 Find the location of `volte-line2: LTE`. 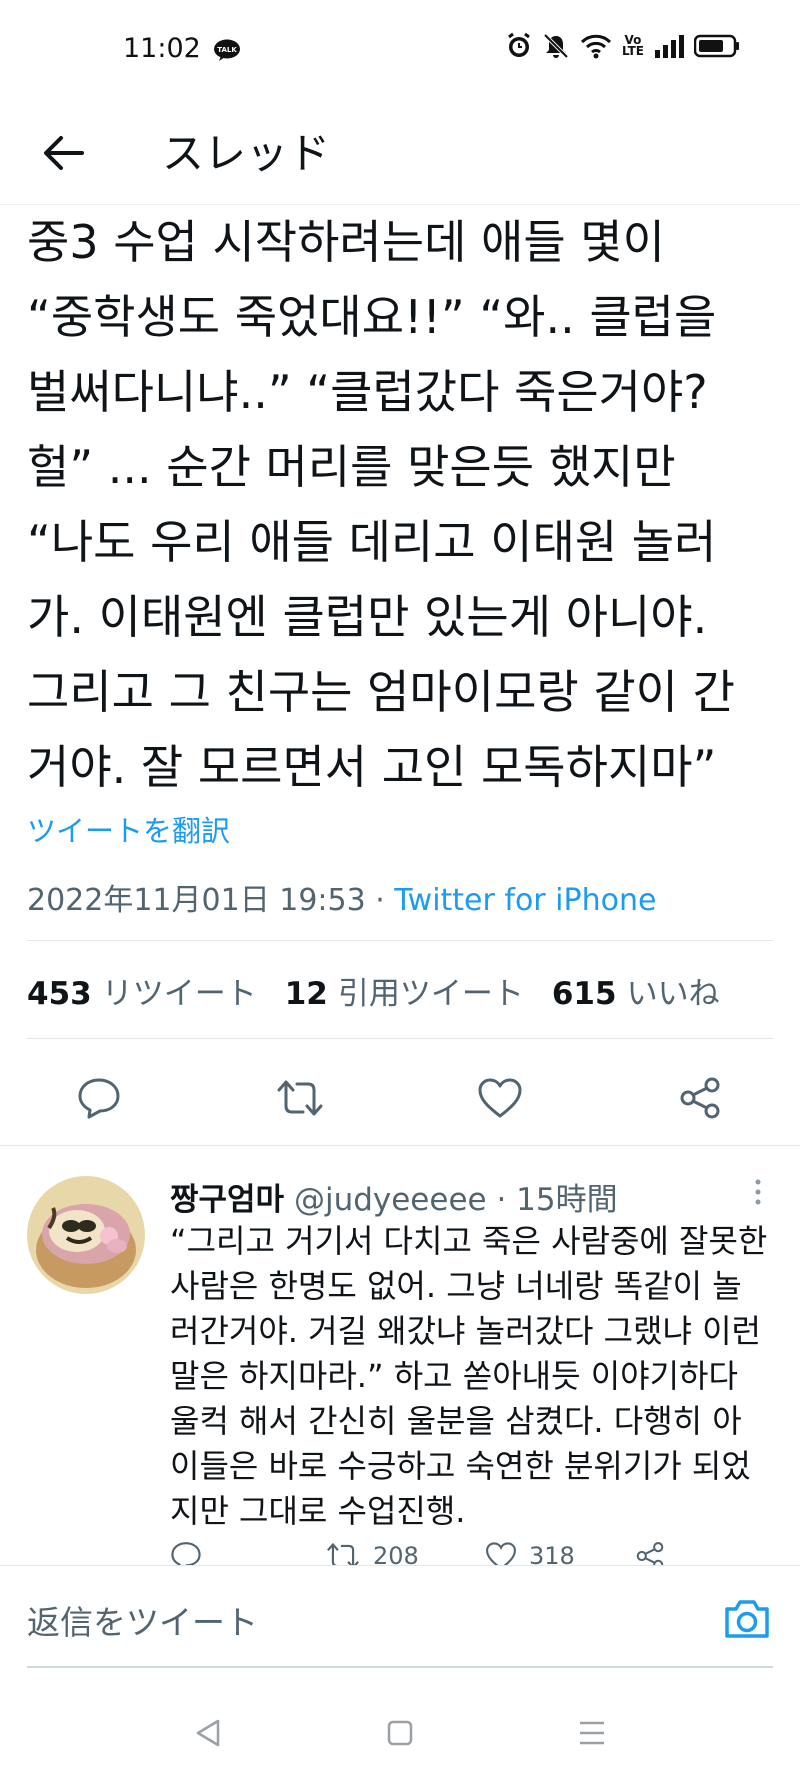

volte-line2: LTE is located at coordinates (632, 51).